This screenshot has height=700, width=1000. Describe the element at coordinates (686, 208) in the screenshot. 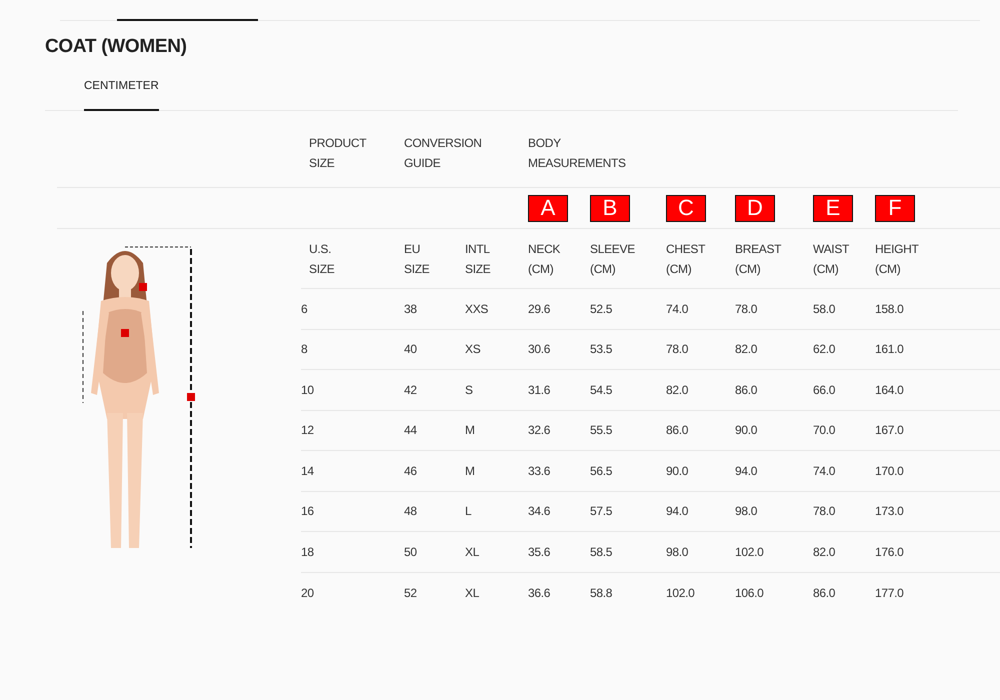

I see `measurement-marker: C` at that location.